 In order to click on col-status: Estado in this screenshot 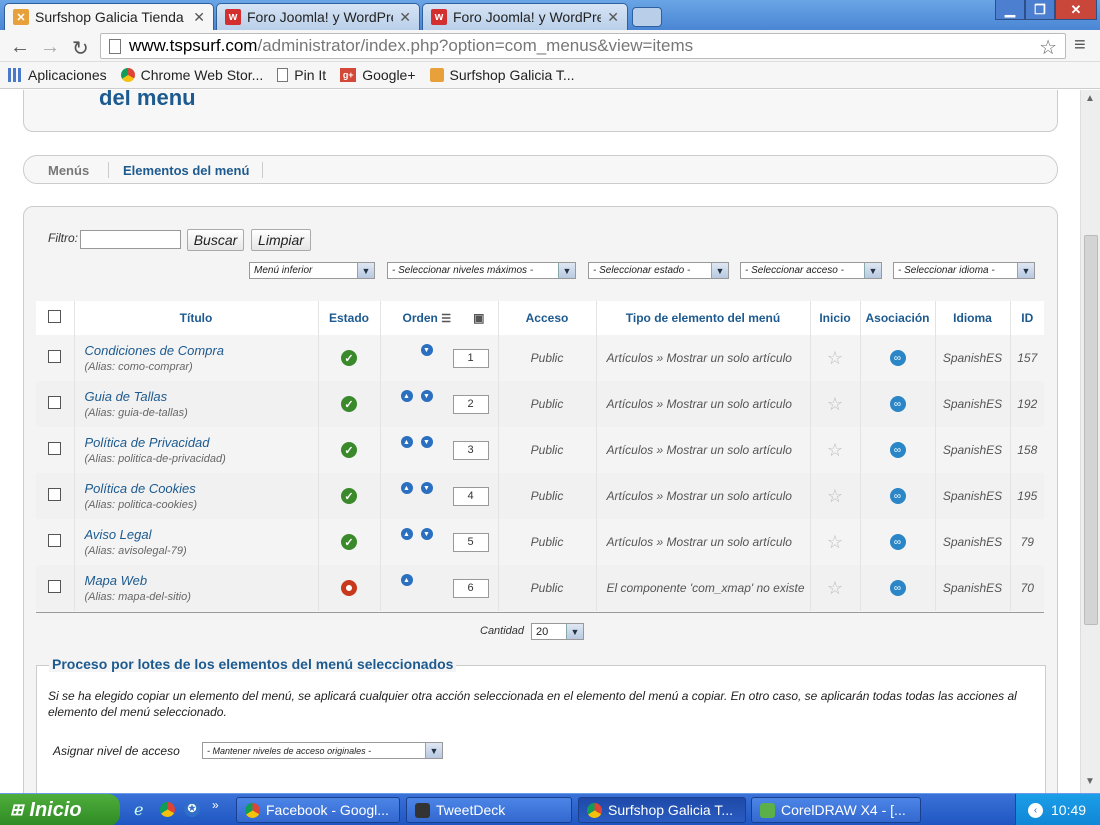, I will do `click(349, 318)`.